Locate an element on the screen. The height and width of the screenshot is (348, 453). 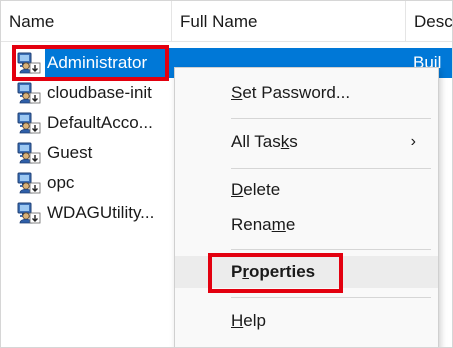
user-name-label: cloudbase-init is located at coordinates (99, 92).